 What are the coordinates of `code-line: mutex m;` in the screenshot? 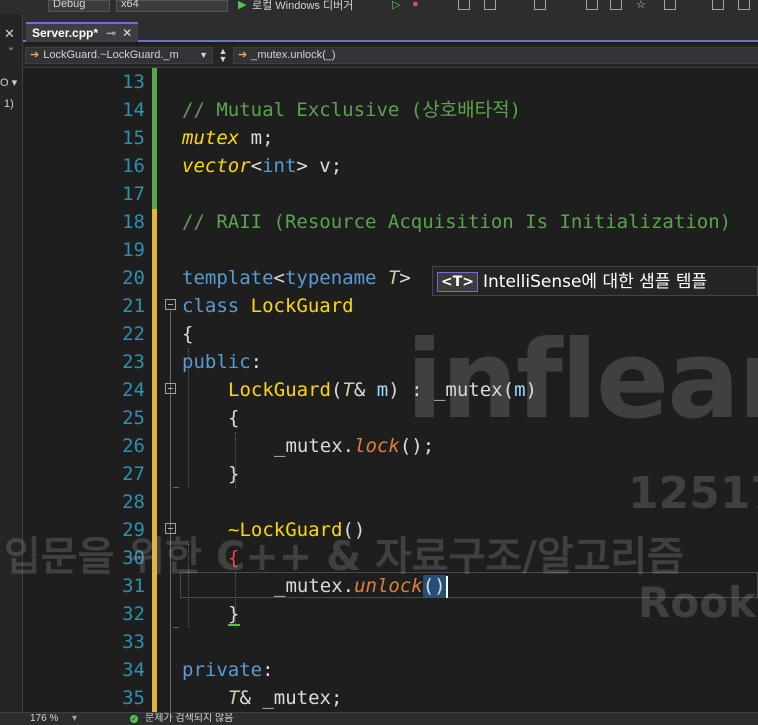 It's located at (228, 138).